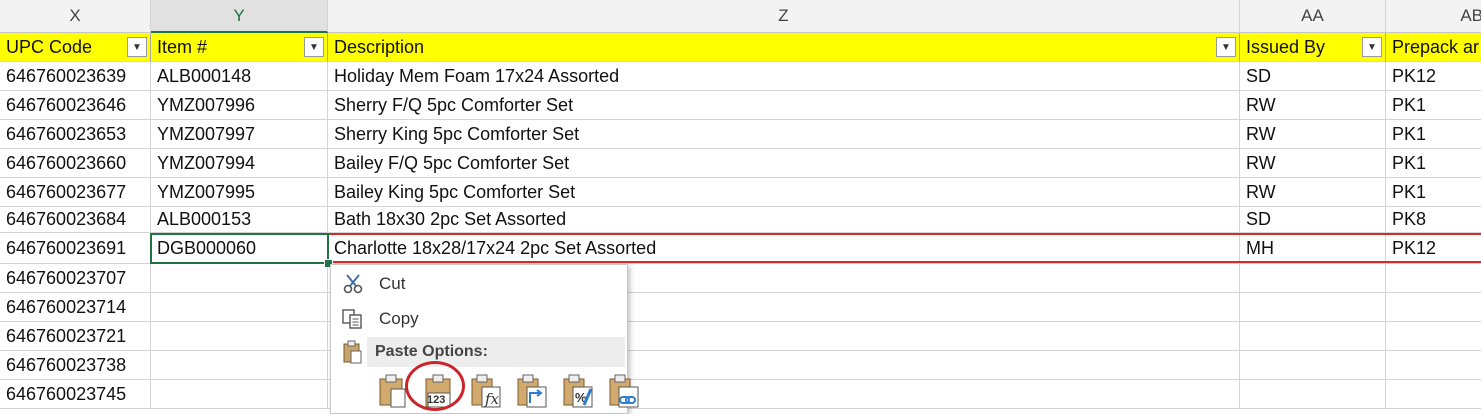 This screenshot has height=414, width=1481. I want to click on paste-transpose-icon, so click(531, 391).